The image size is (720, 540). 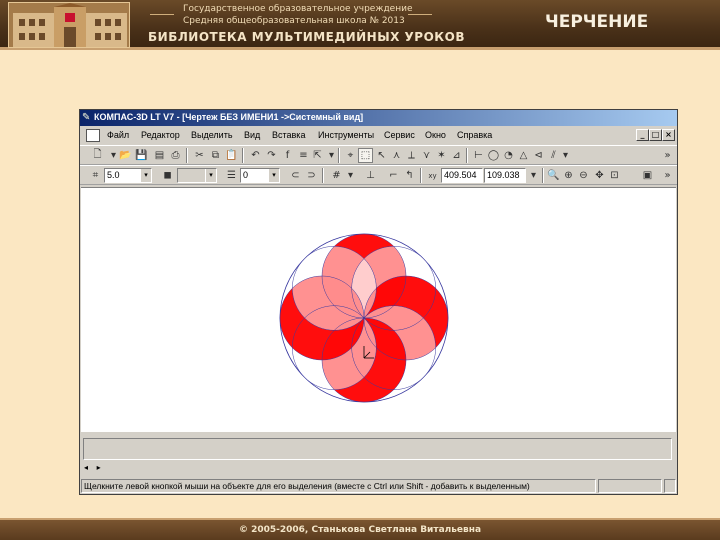 What do you see at coordinates (462, 175) in the screenshot?
I see `coord-x-field: 409.504` at bounding box center [462, 175].